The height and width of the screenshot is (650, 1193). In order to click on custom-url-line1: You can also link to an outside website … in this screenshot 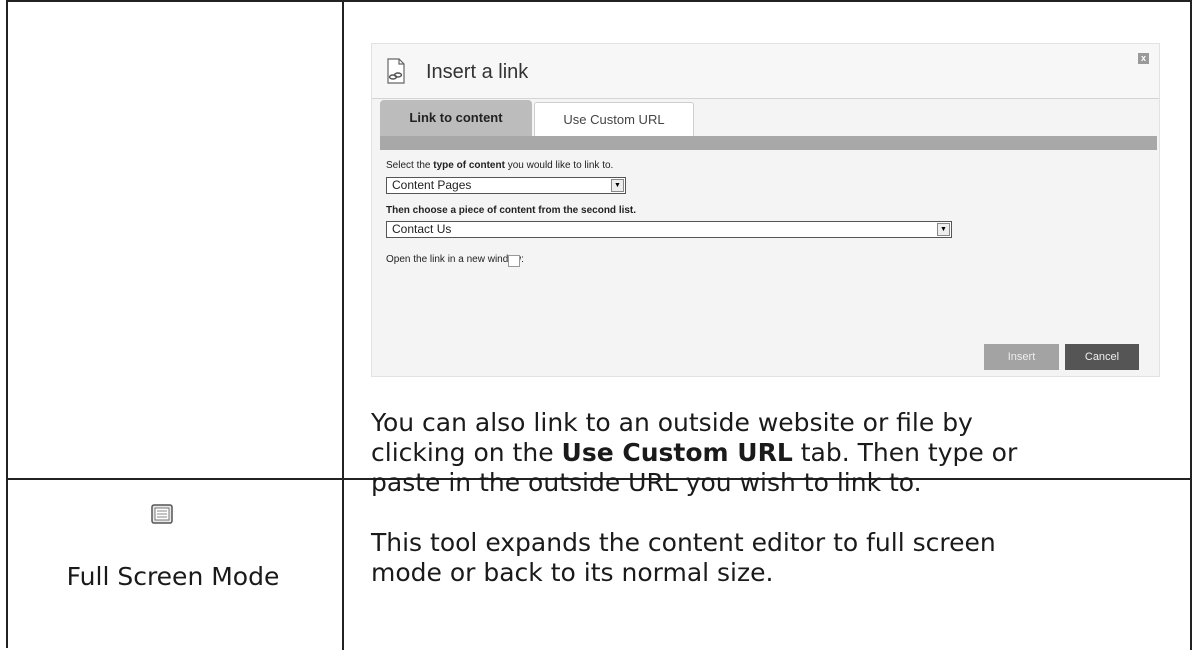, I will do `click(672, 422)`.